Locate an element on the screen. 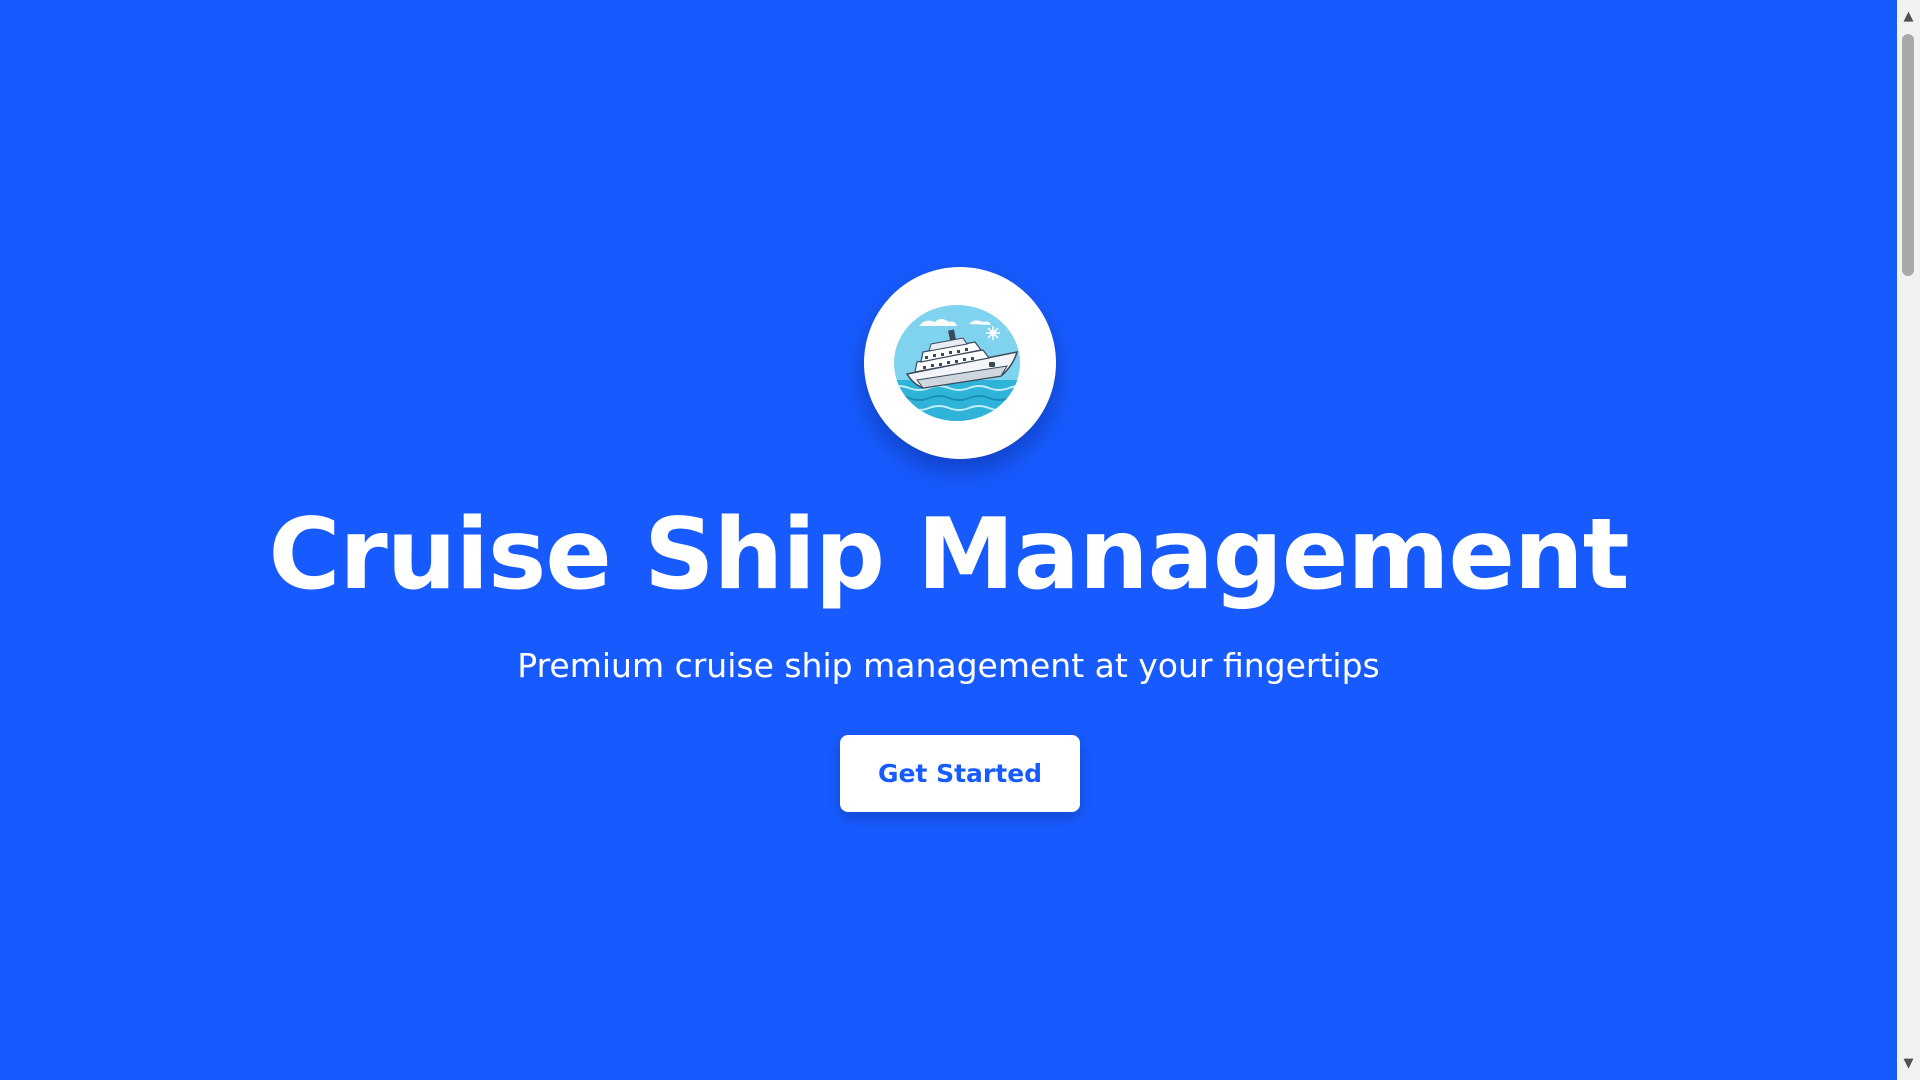 This screenshot has height=1080, width=1920. vertical-scrollbar: ▲ ▼ is located at coordinates (1908, 540).